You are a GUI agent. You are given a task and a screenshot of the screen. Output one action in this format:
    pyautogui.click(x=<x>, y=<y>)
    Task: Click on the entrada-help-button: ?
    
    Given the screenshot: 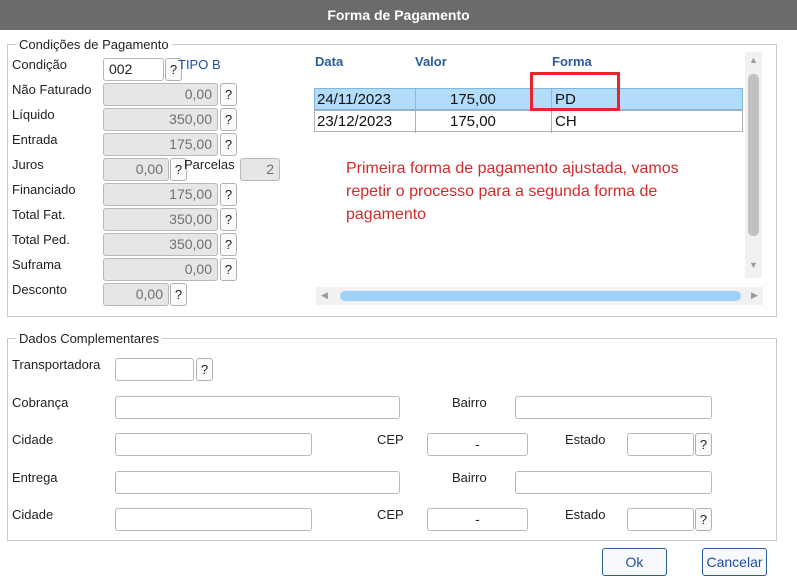 What is the action you would take?
    pyautogui.click(x=228, y=144)
    